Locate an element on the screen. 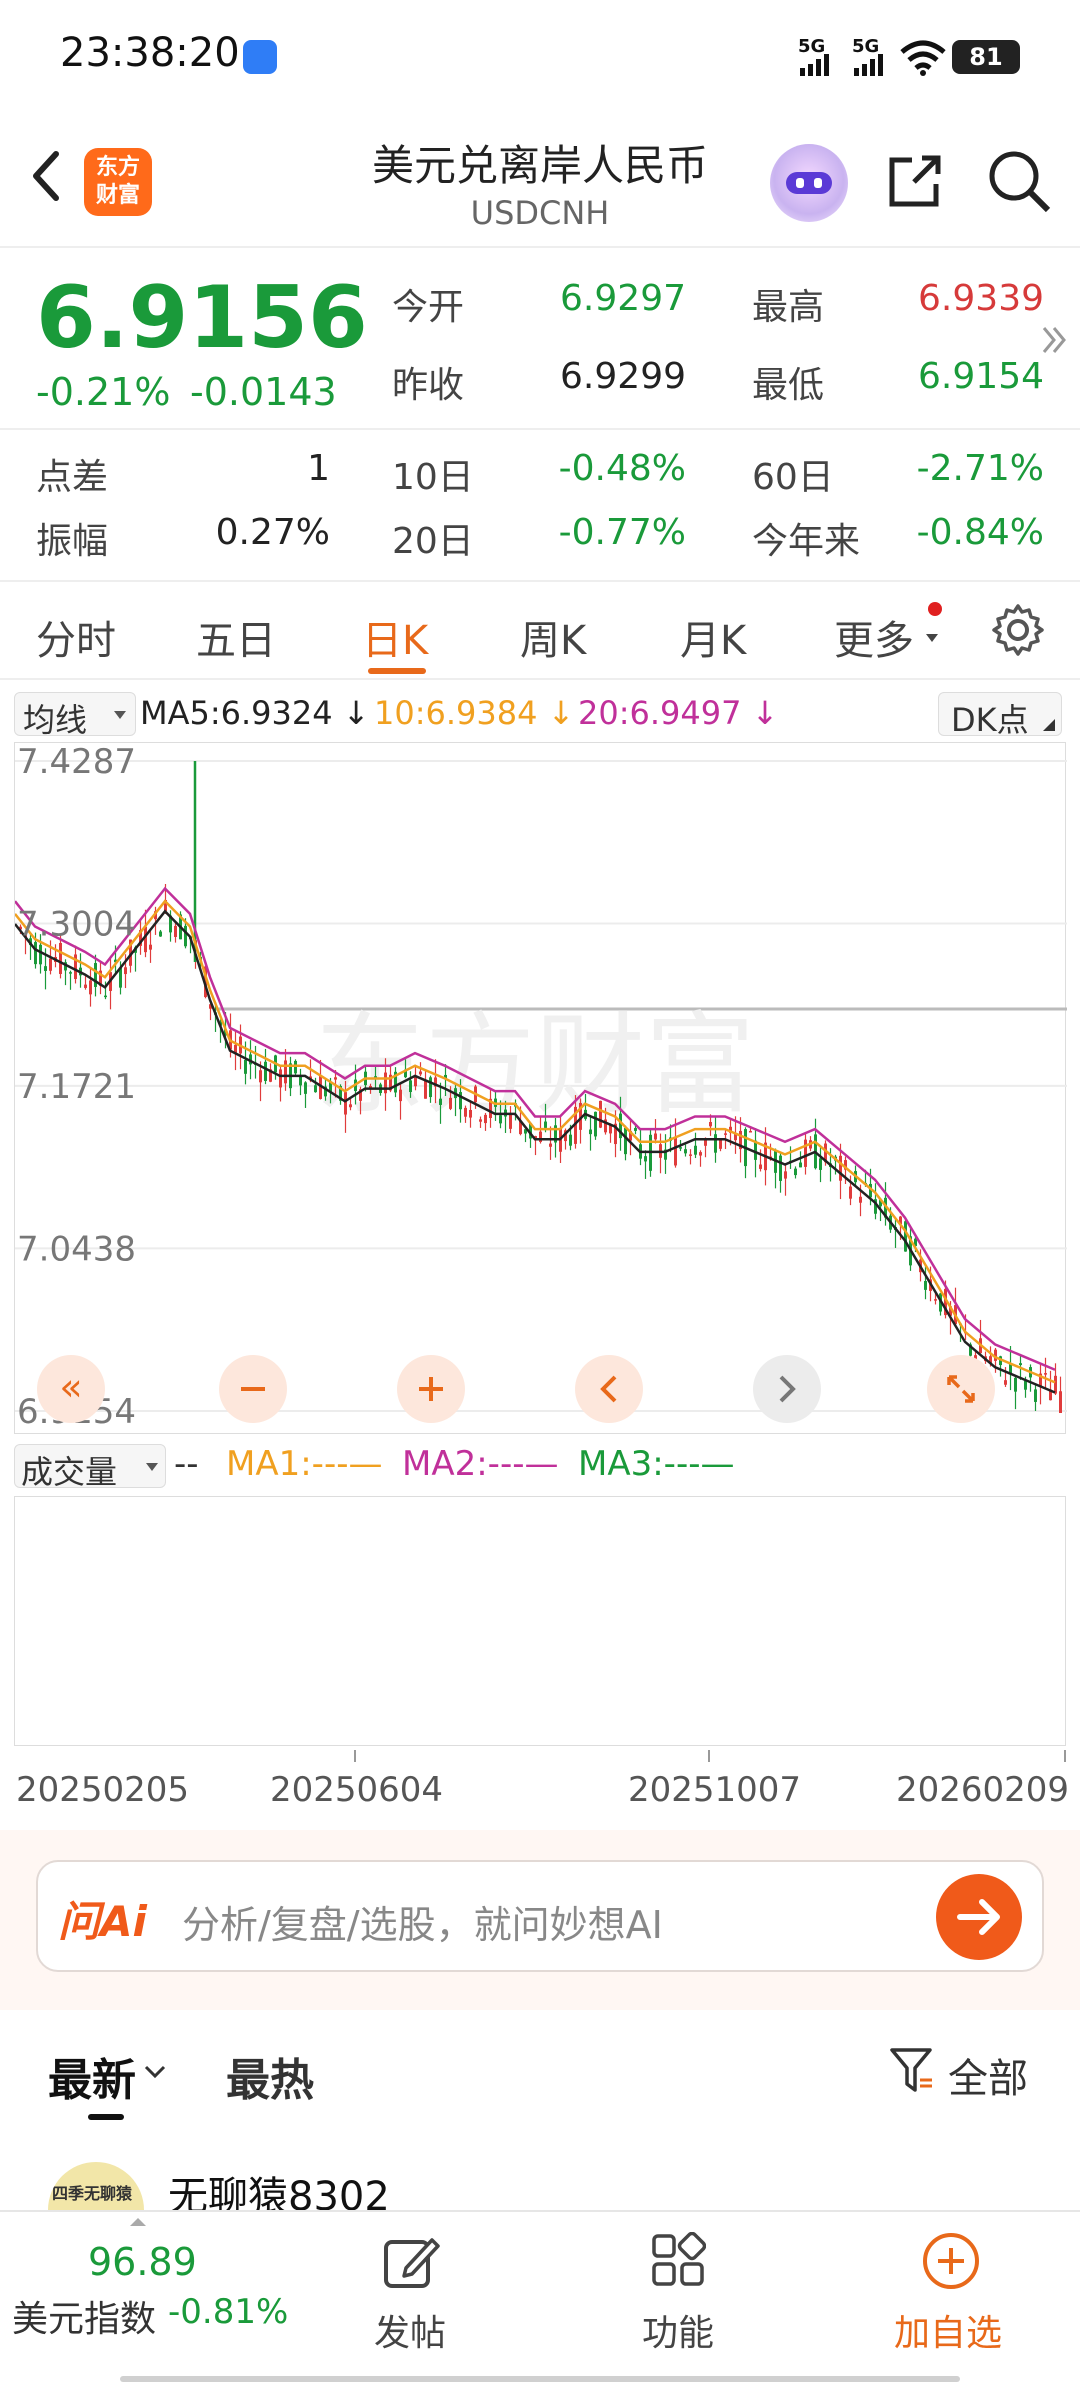 This screenshot has height=2390, width=1080. ma-dropdown: 均线 is located at coordinates (75, 715).